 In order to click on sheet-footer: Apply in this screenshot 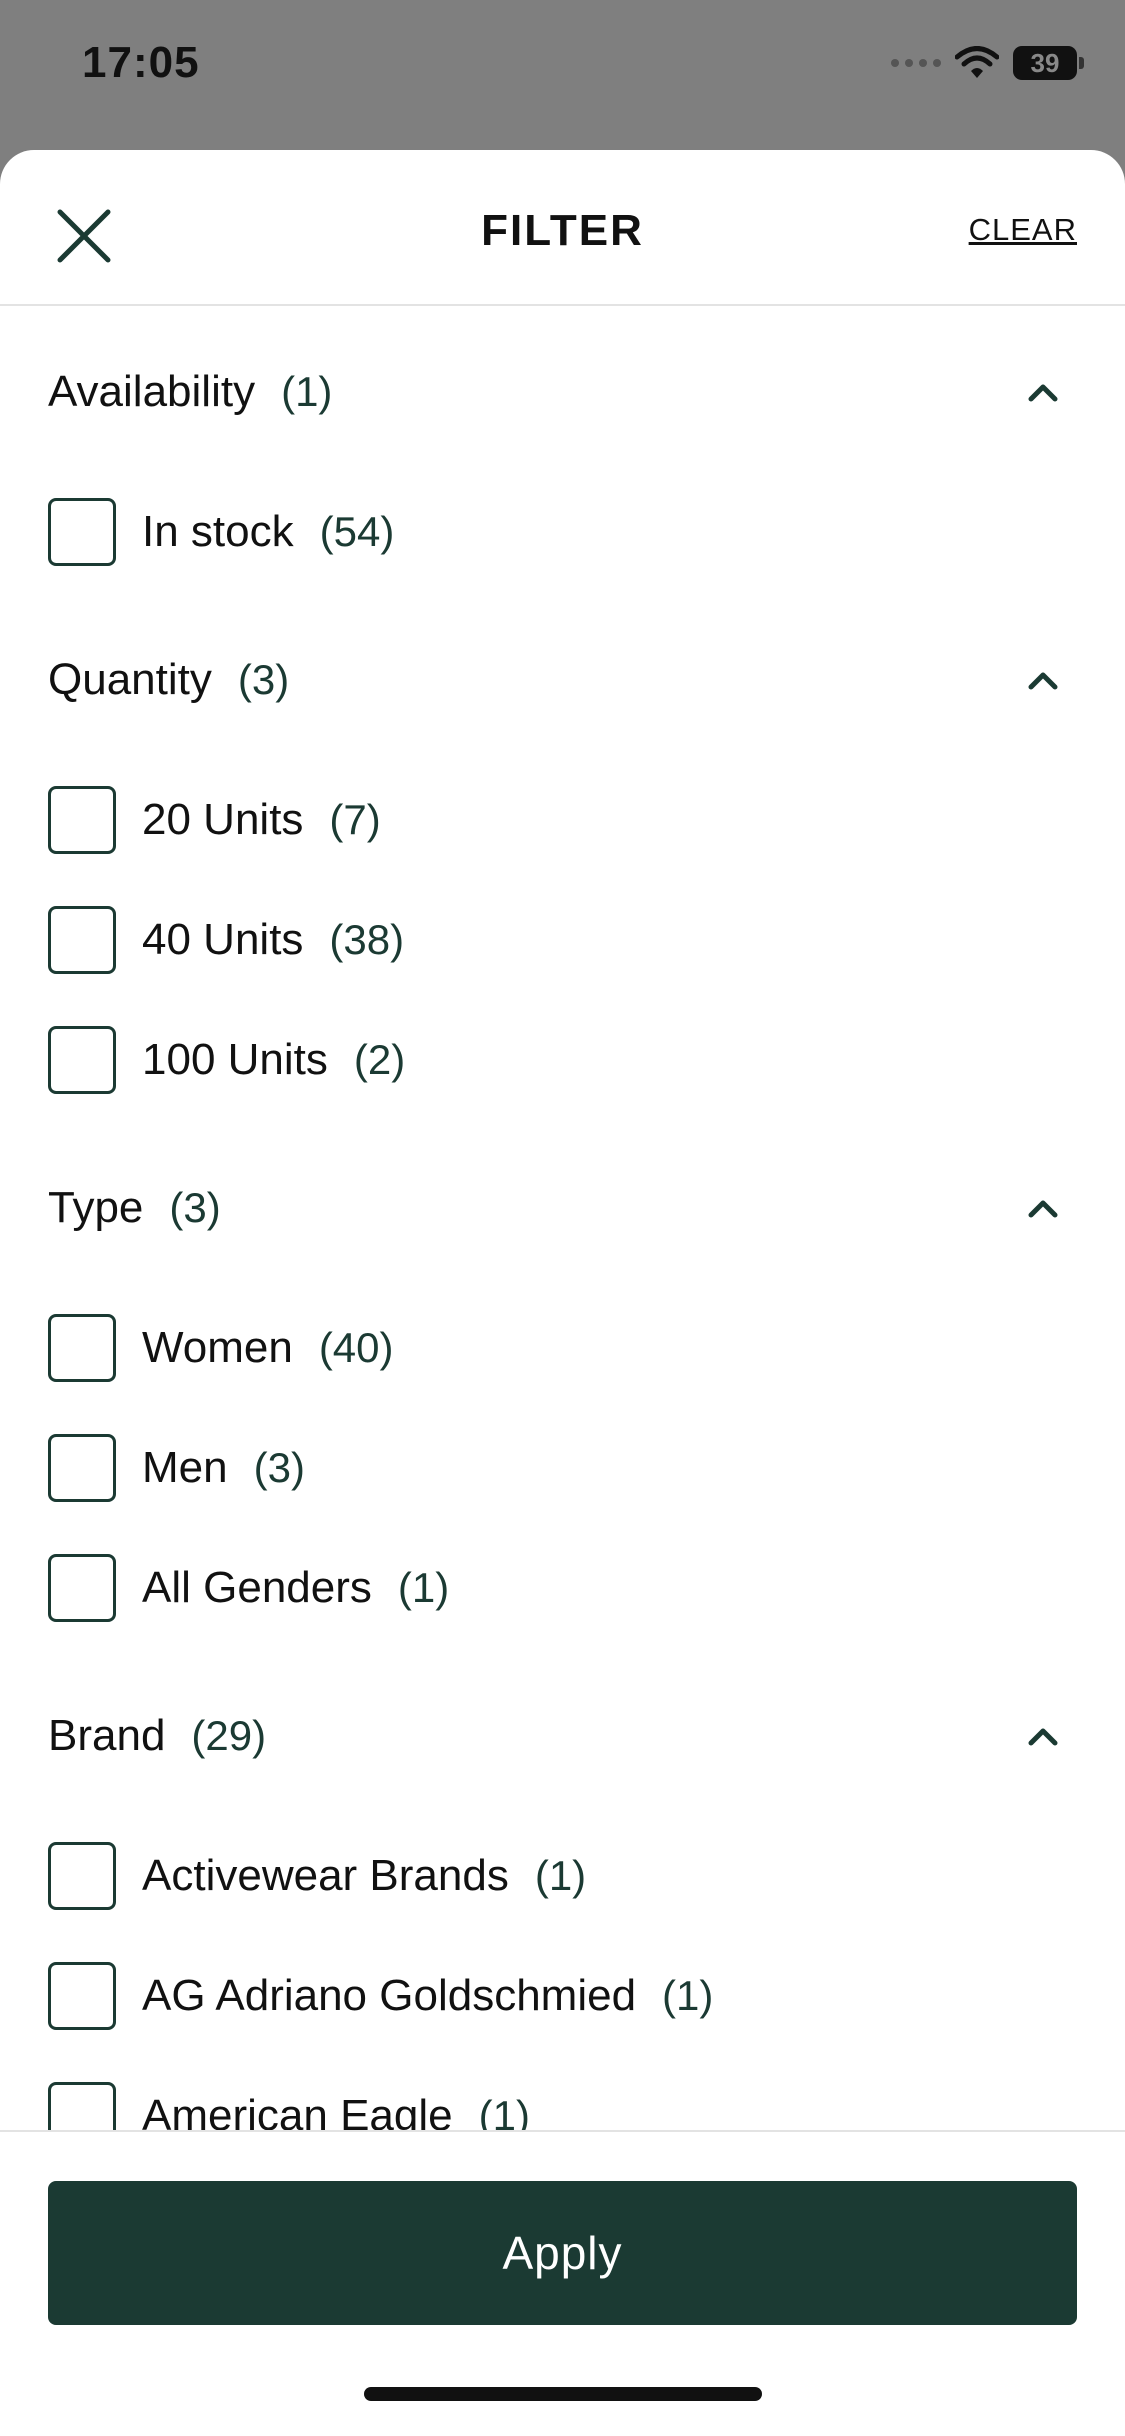, I will do `click(562, 2283)`.